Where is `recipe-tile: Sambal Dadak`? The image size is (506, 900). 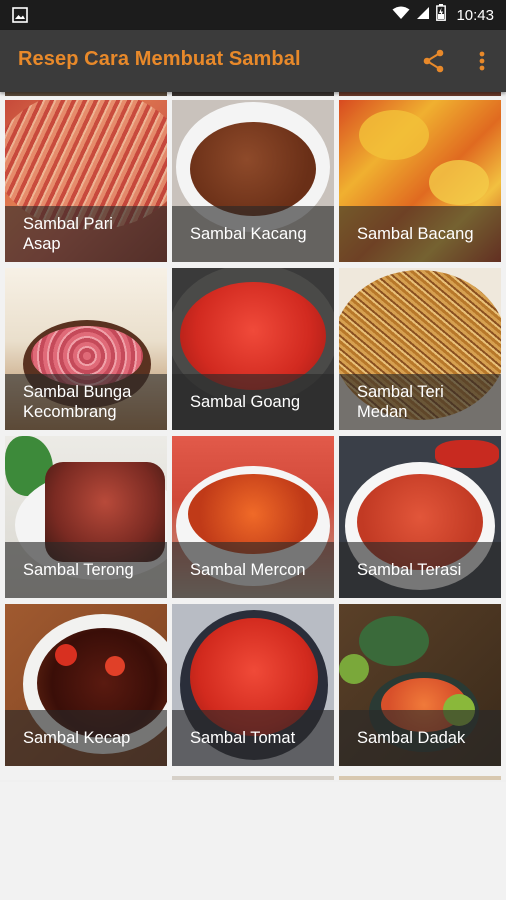
recipe-tile: Sambal Dadak is located at coordinates (420, 685).